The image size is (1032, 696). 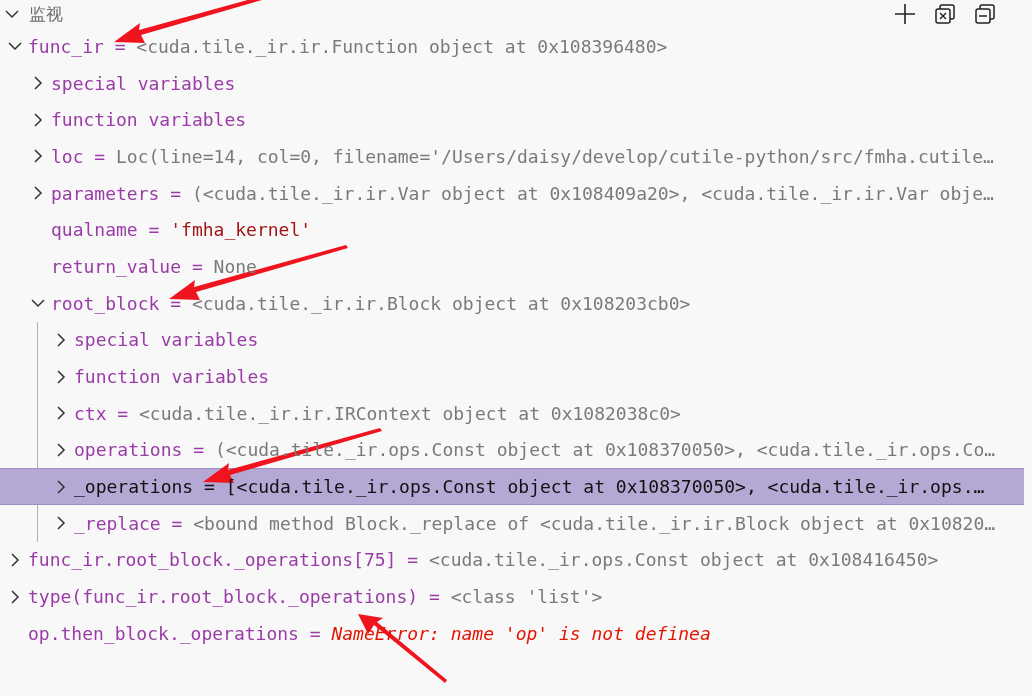 I want to click on close-all-icon, so click(x=945, y=14).